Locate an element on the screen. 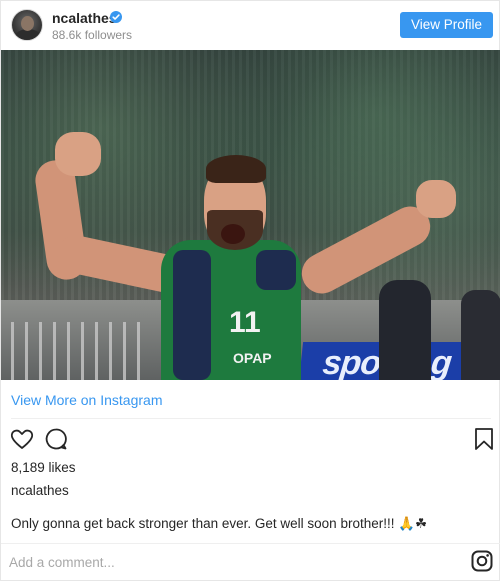 The image size is (500, 581). photo-railing is located at coordinates (81, 351).